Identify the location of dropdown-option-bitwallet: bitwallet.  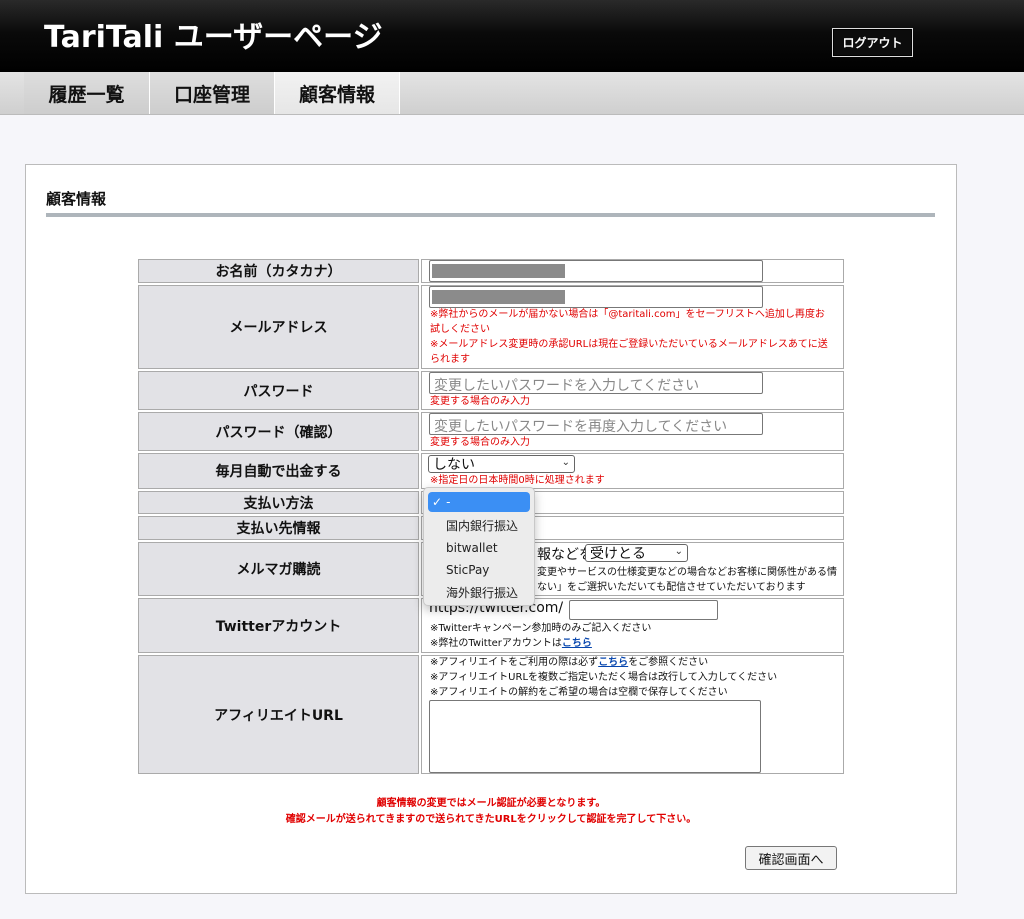
(479, 548).